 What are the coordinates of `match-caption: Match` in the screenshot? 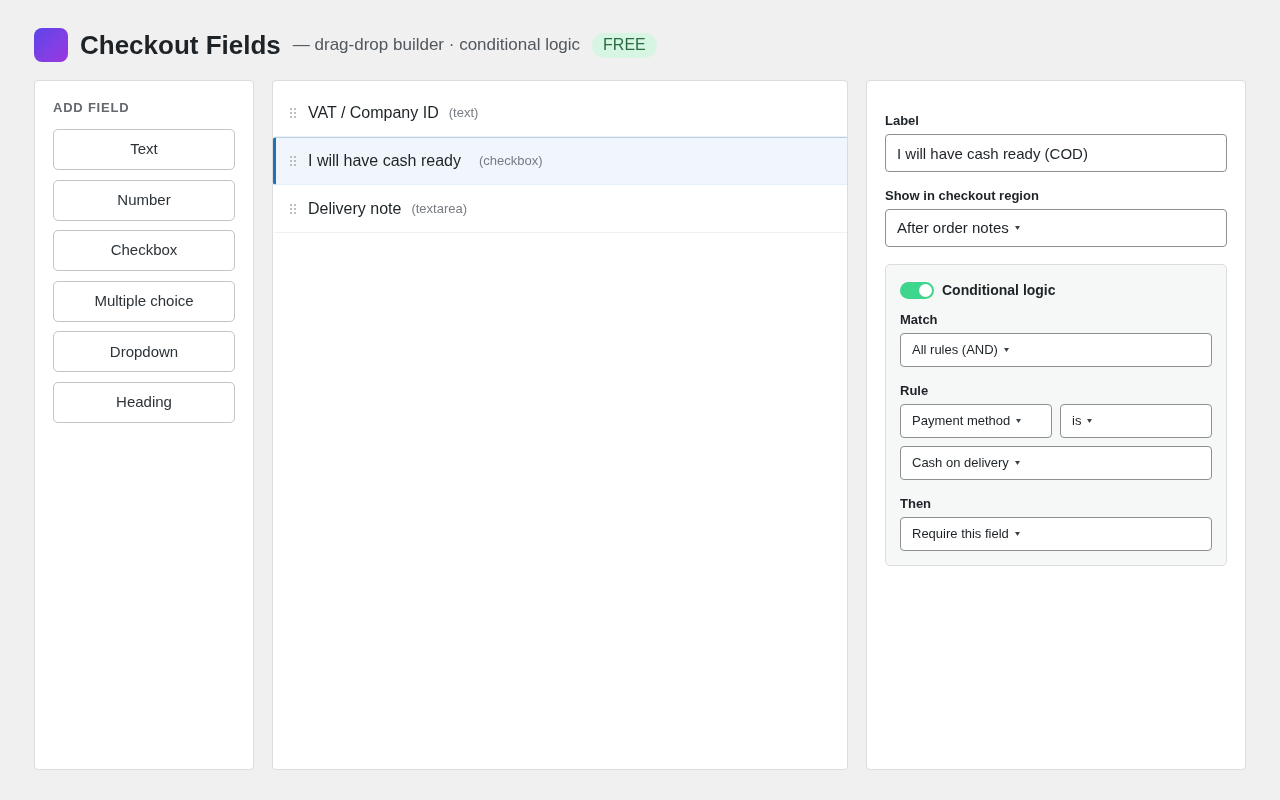 It's located at (919, 320).